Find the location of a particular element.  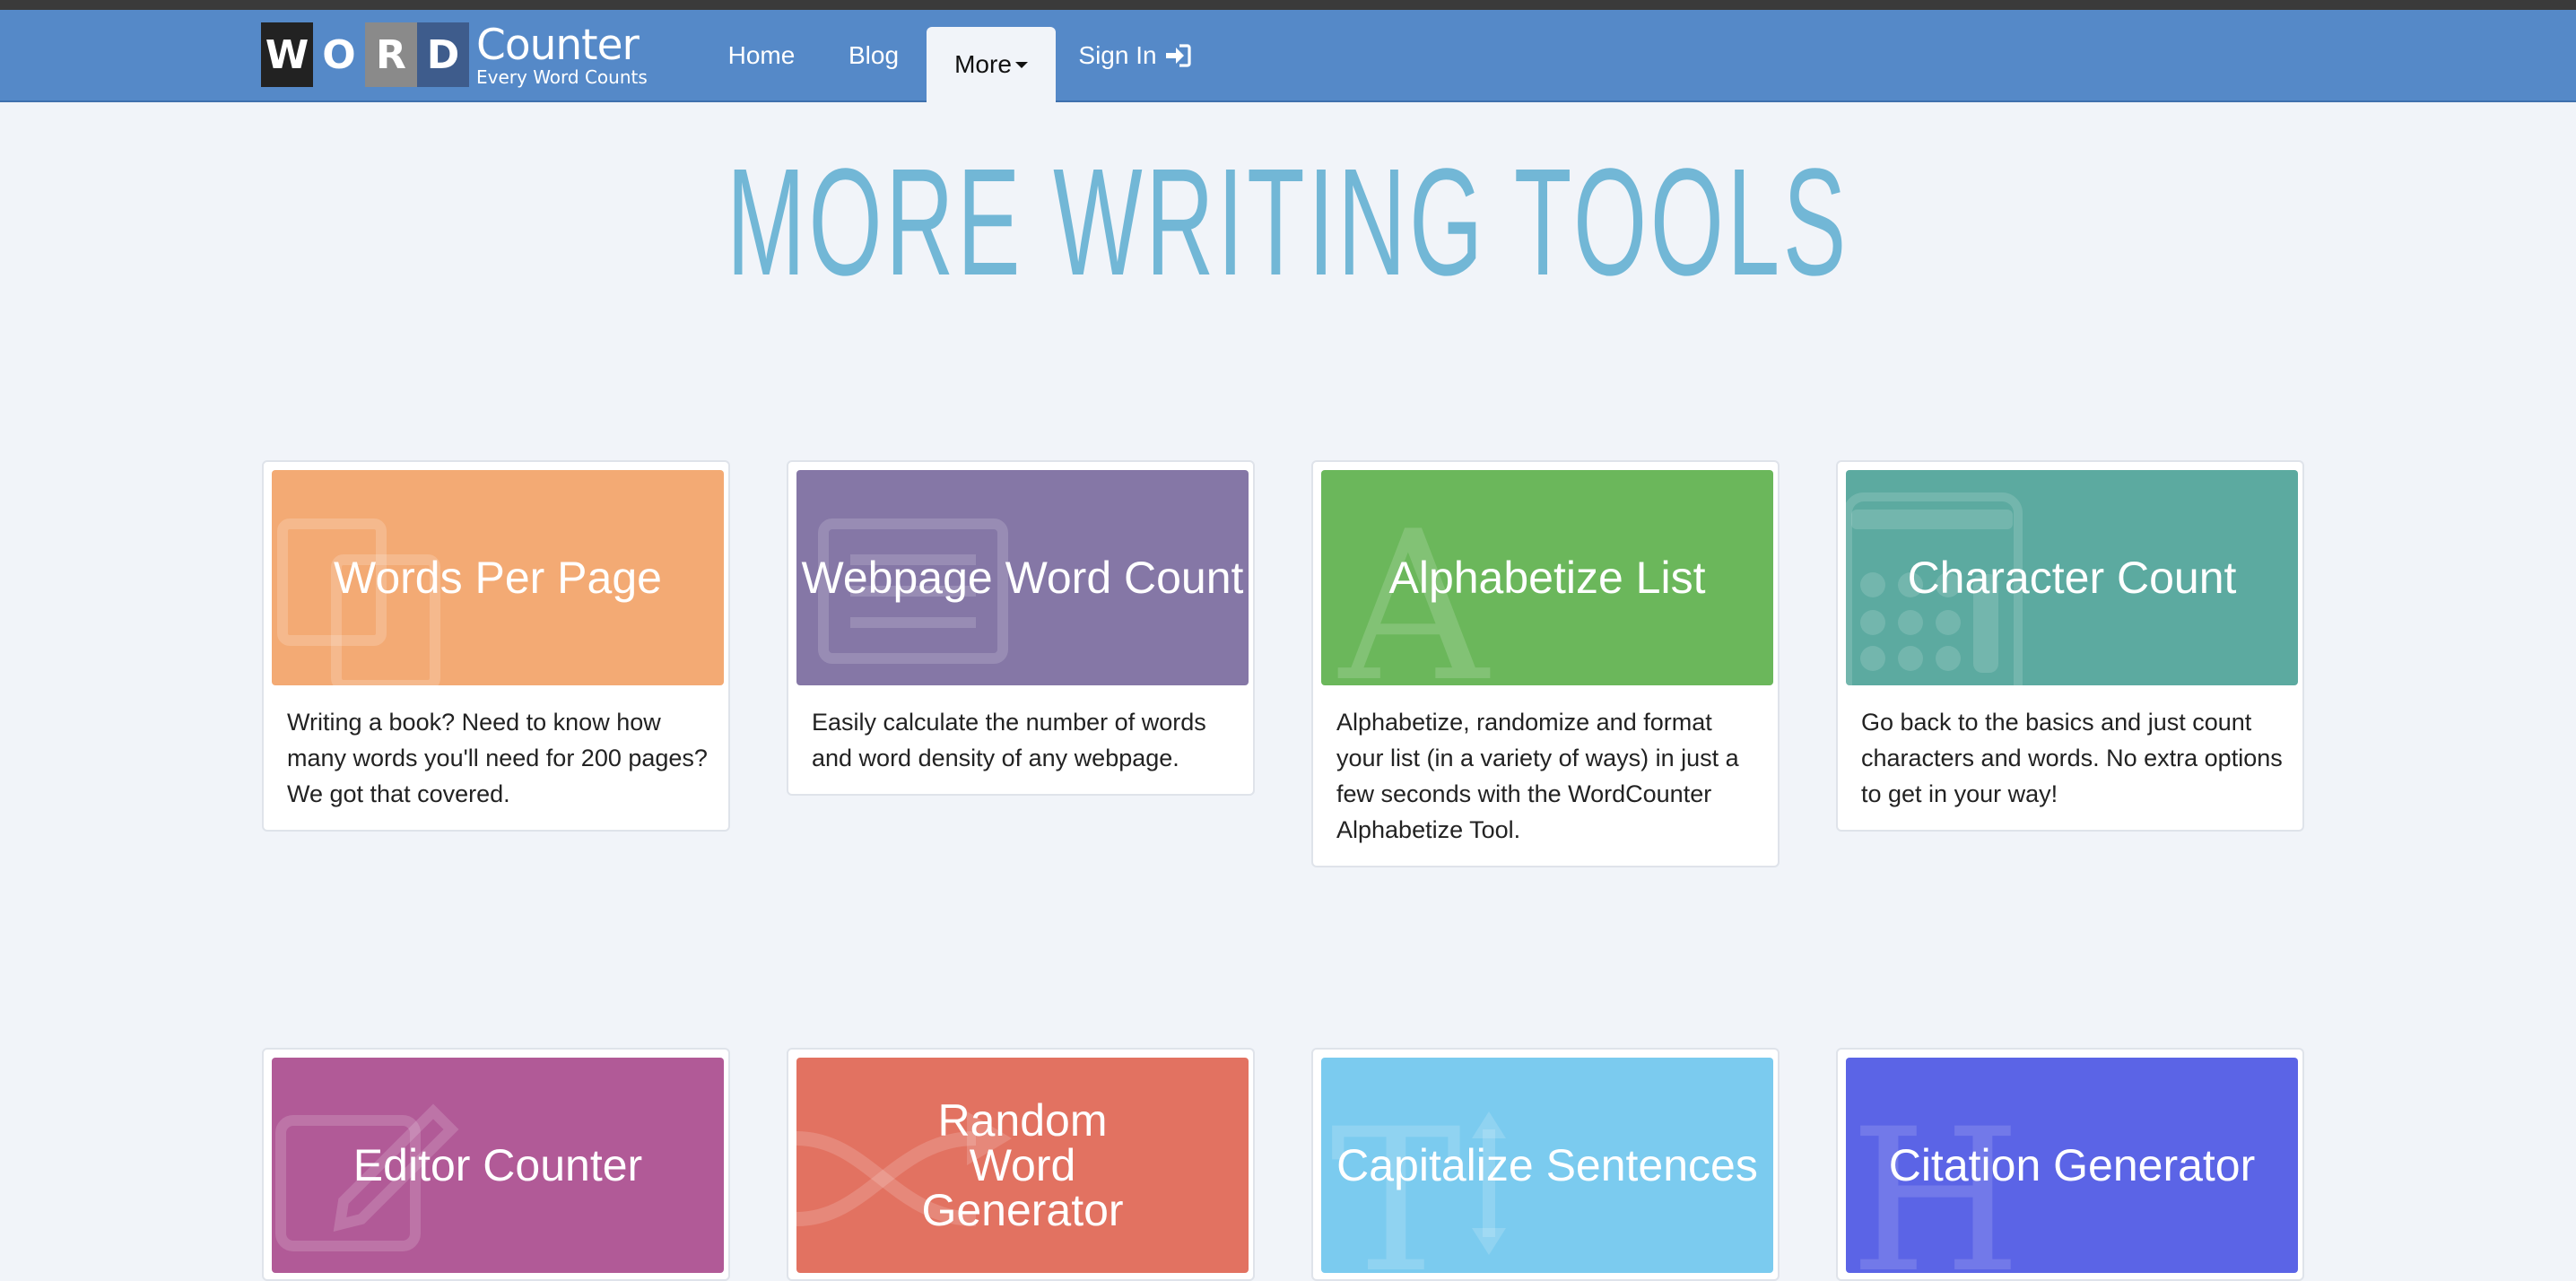

card-title: Editor Counter is located at coordinates (497, 1165).